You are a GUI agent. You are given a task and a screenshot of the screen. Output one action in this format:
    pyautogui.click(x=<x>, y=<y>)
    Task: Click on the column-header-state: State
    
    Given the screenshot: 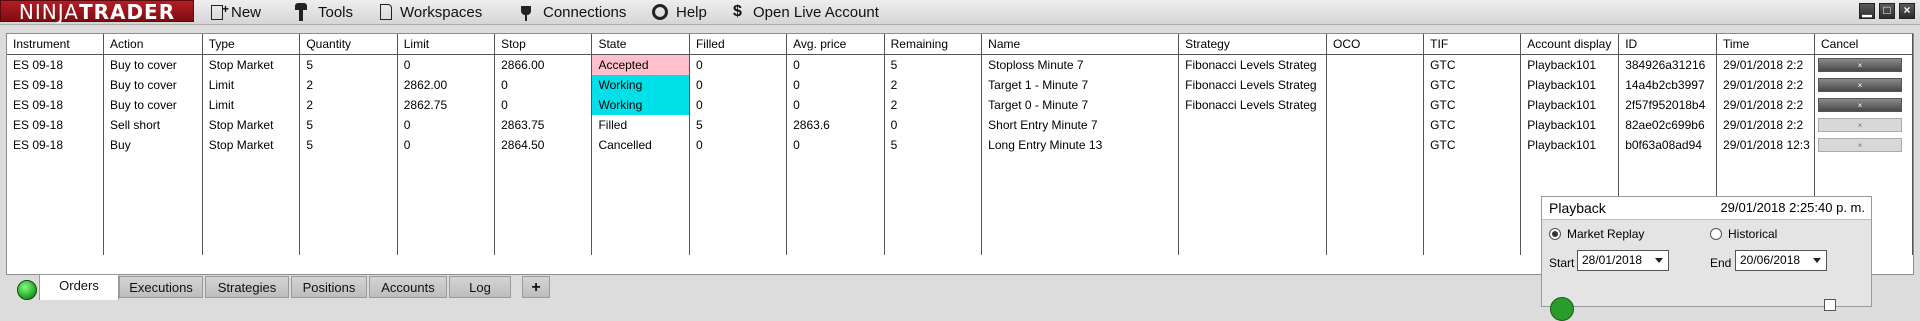 What is the action you would take?
    pyautogui.click(x=640, y=44)
    